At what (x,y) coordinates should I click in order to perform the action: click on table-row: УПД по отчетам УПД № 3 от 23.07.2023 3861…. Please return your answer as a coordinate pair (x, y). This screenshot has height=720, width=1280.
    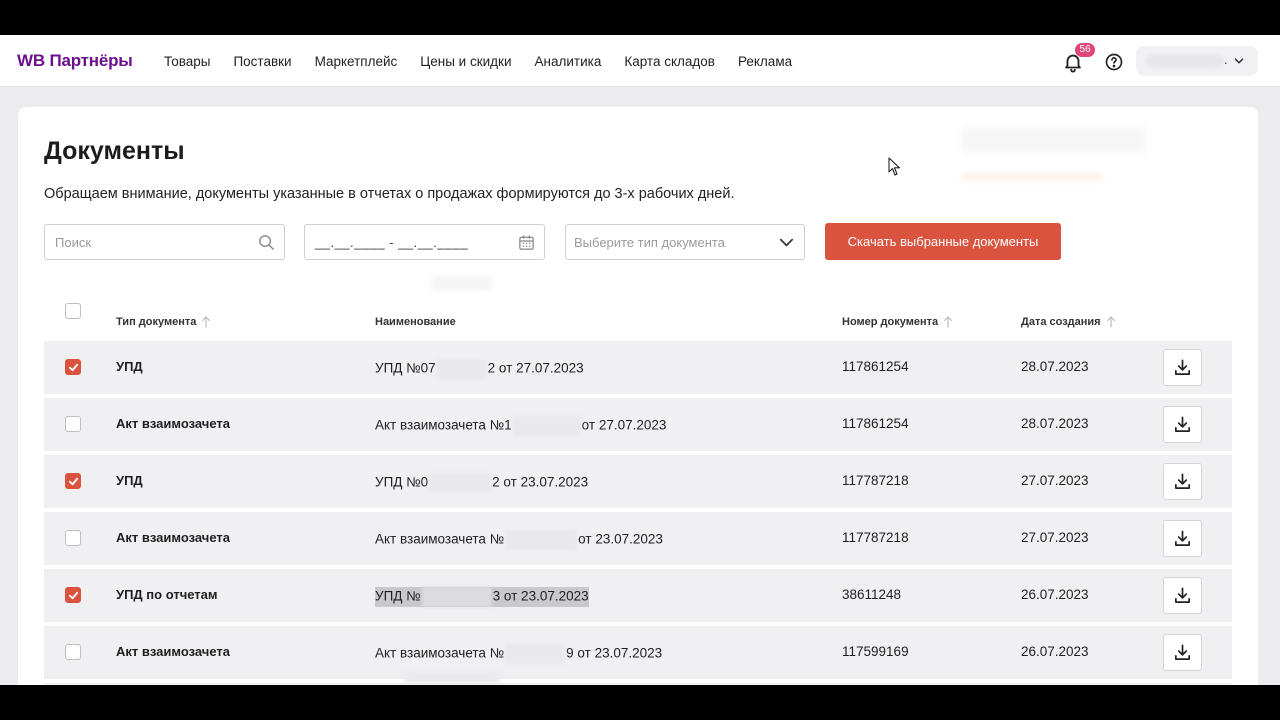
    Looking at the image, I should click on (638, 595).